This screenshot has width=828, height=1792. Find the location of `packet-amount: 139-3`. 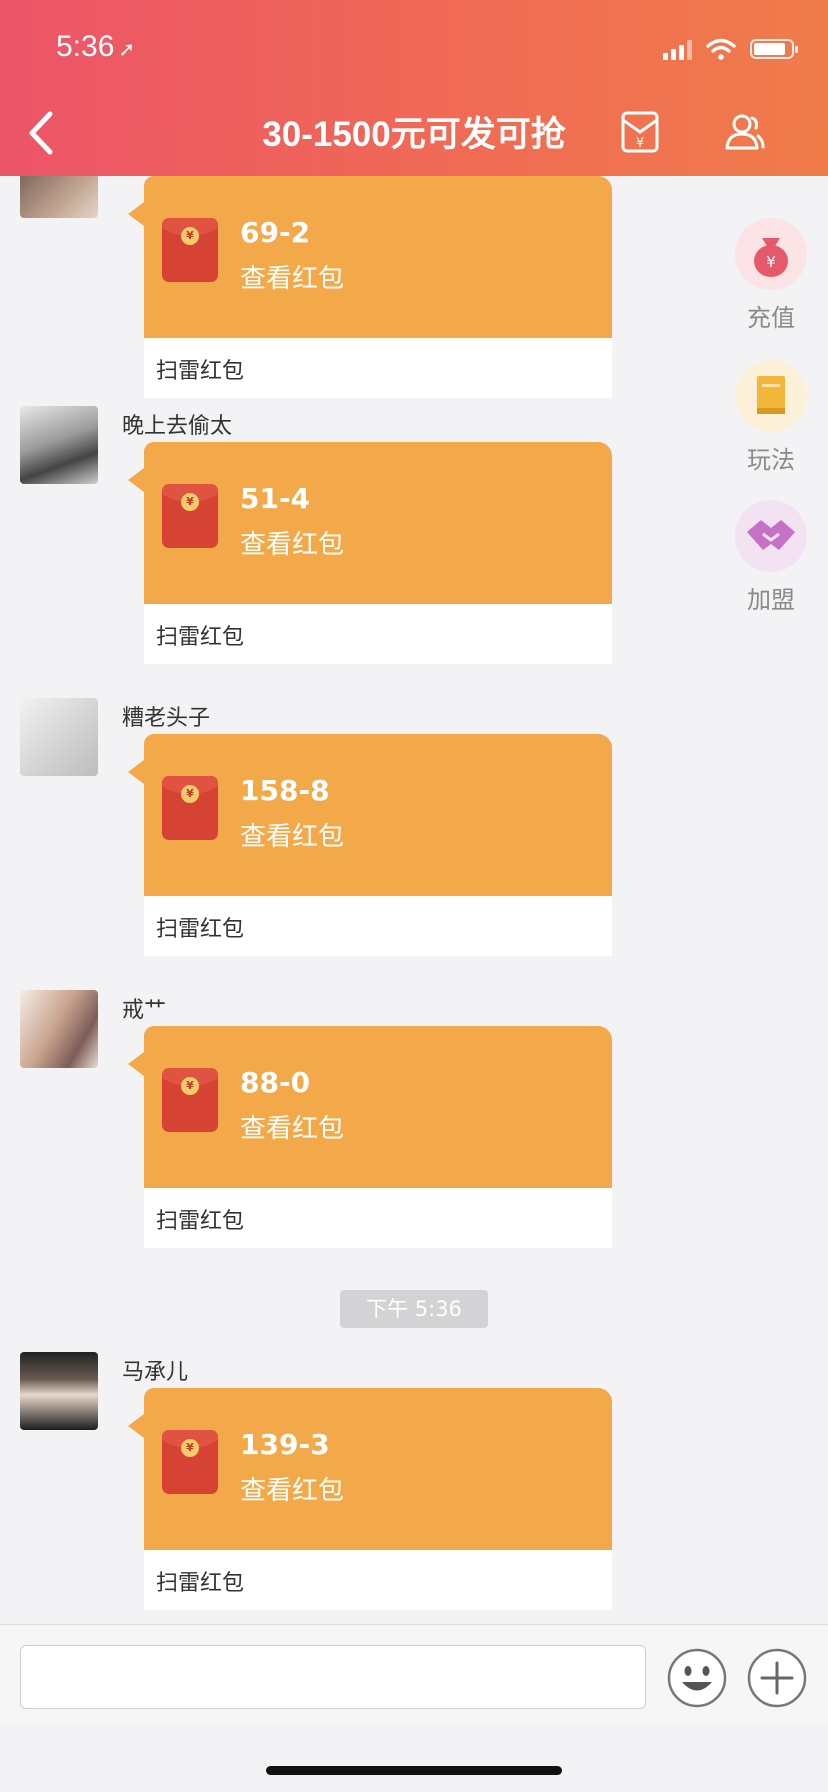

packet-amount: 139-3 is located at coordinates (285, 1444).